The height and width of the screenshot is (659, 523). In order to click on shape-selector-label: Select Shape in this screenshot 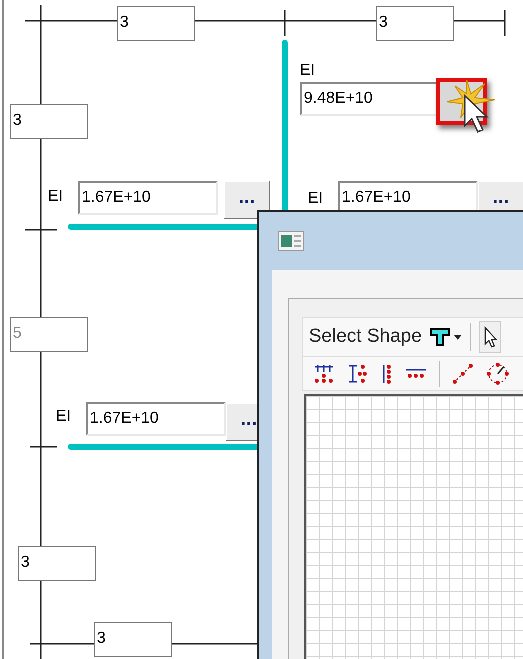, I will do `click(365, 336)`.